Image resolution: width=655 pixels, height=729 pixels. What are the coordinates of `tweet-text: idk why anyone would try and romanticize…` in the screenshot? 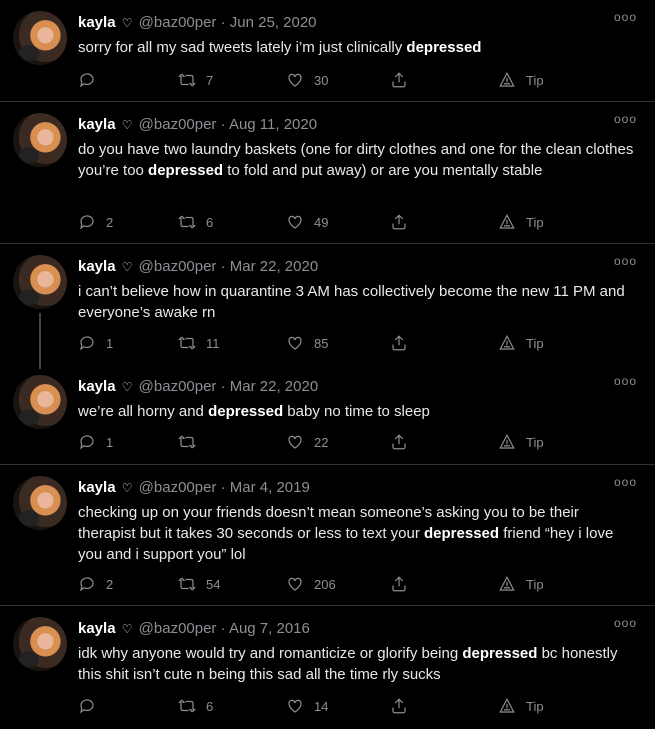 It's located at (348, 664).